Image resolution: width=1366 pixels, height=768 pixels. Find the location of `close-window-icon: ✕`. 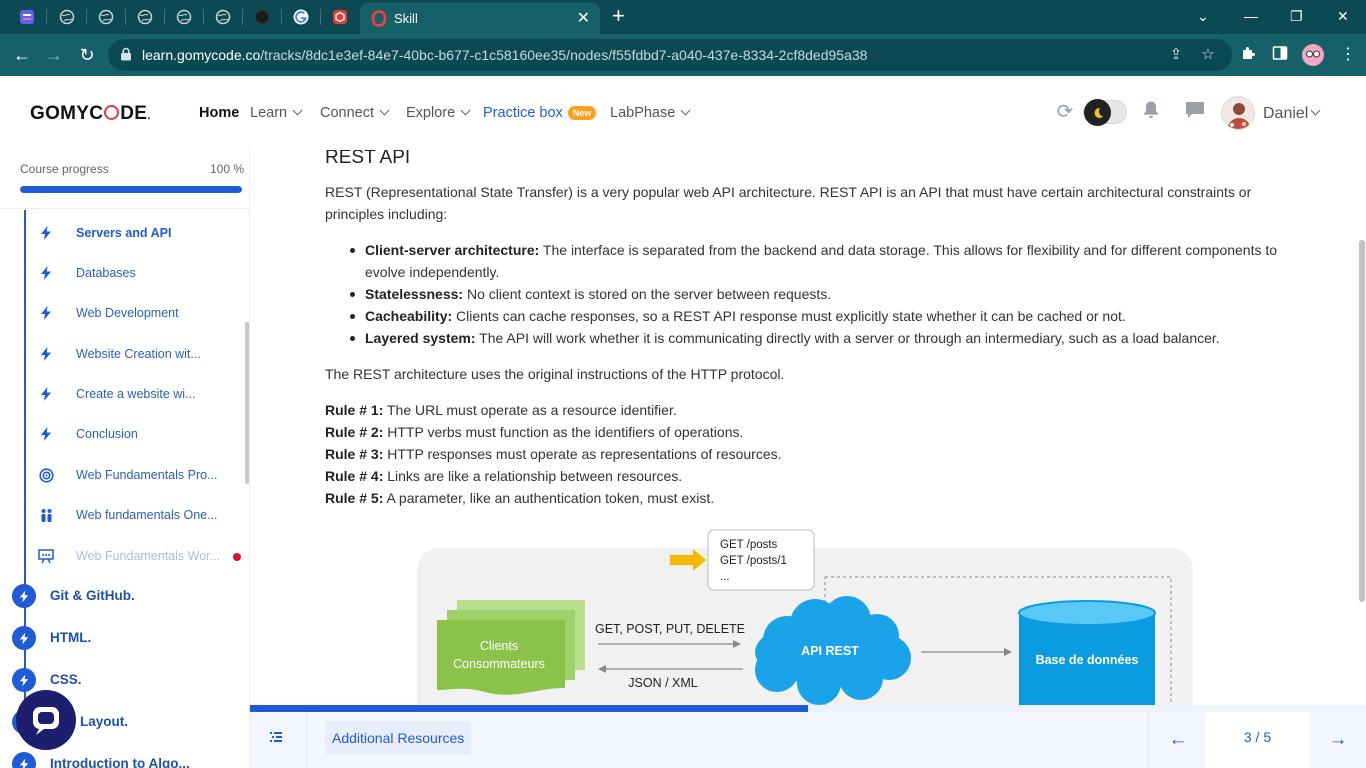

close-window-icon: ✕ is located at coordinates (1343, 16).